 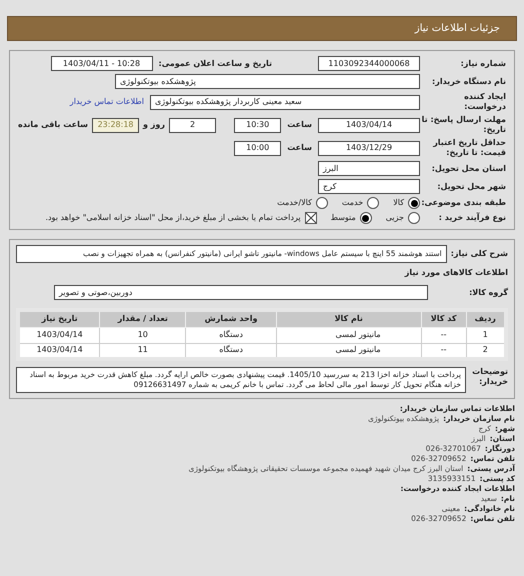 I want to click on table-cell: 10, so click(x=143, y=335).